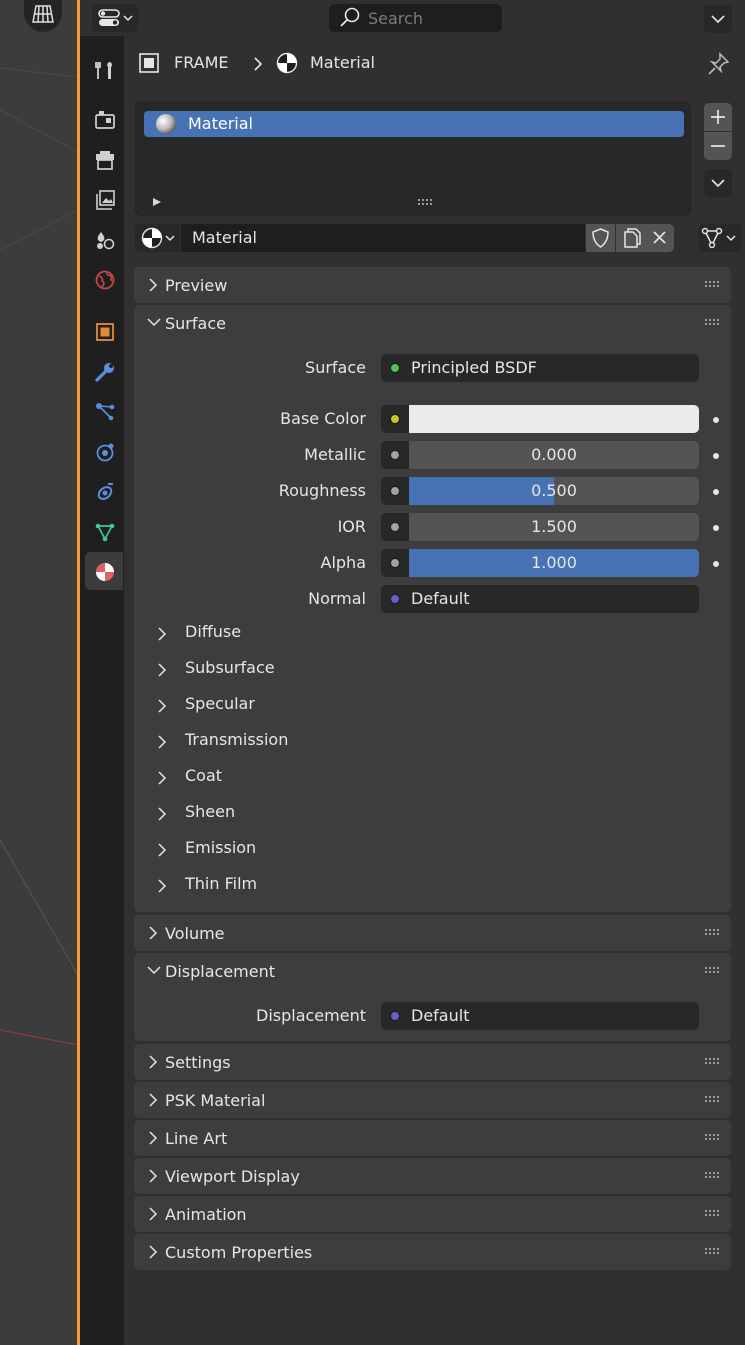 This screenshot has height=1345, width=745. What do you see at coordinates (154, 970) in the screenshot?
I see `chevron-down-icon` at bounding box center [154, 970].